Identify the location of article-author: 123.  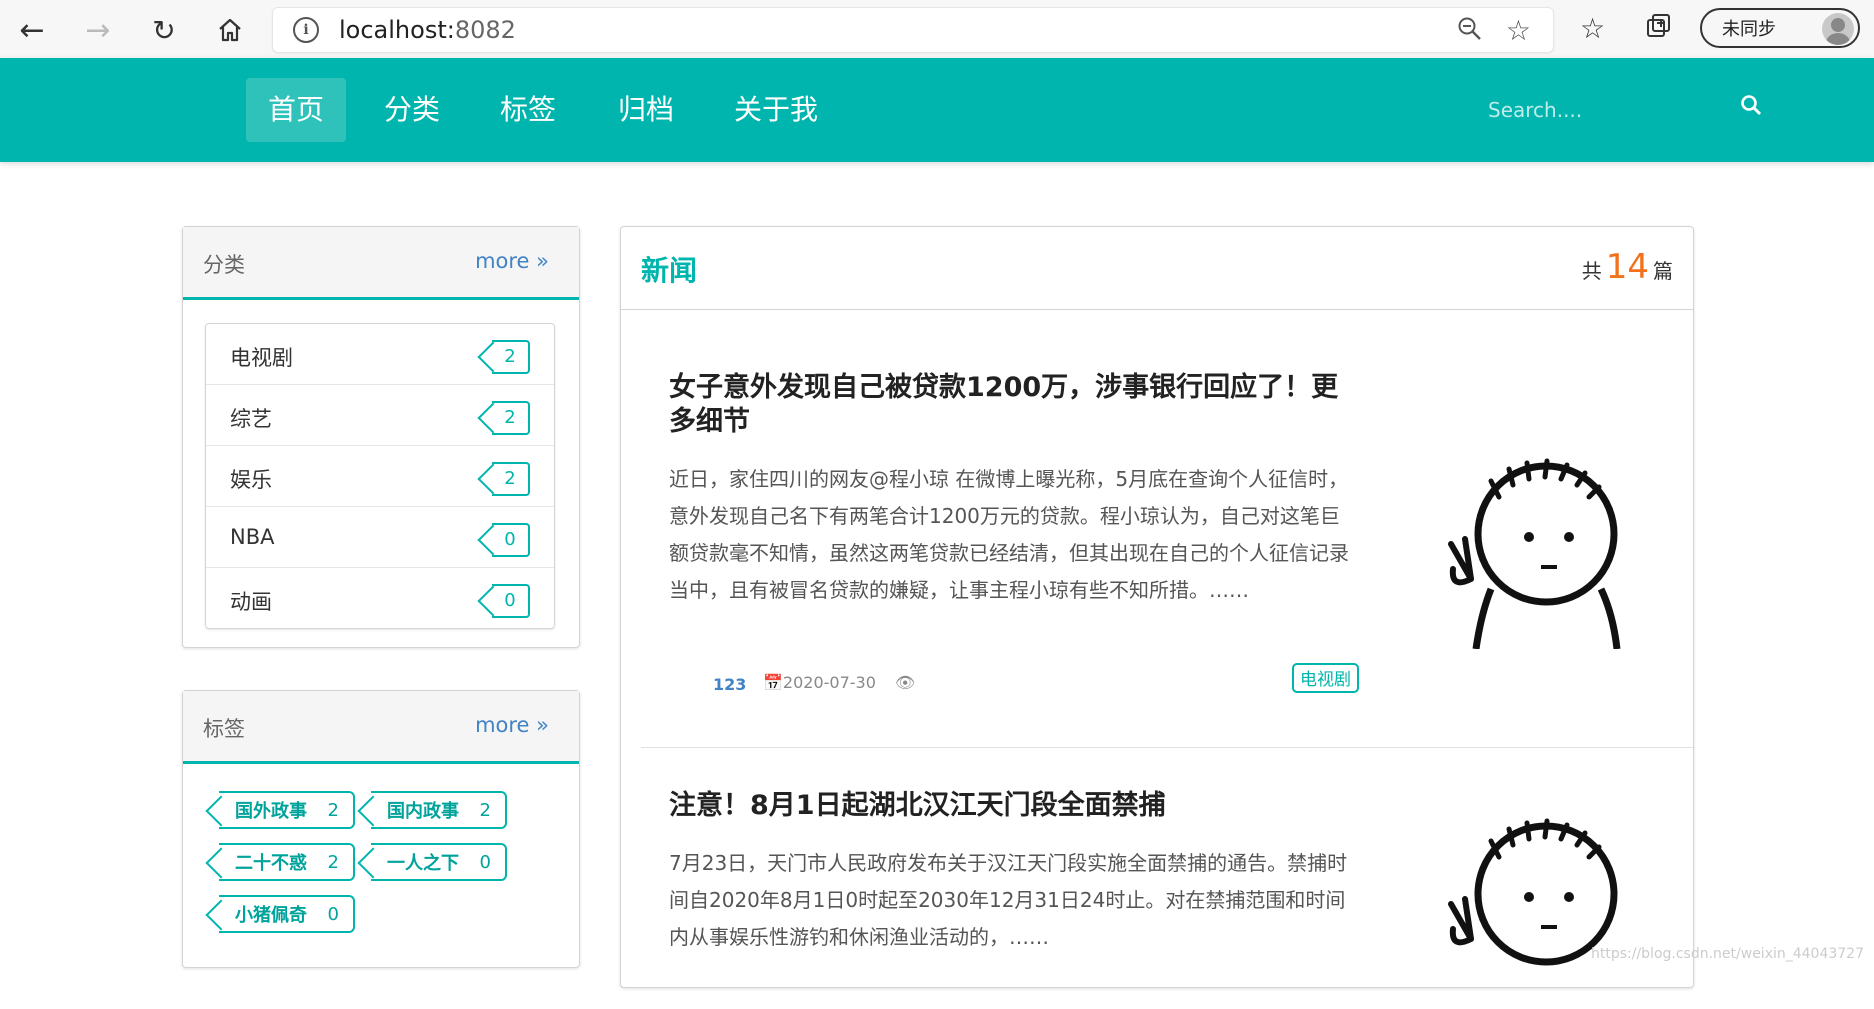
(729, 684).